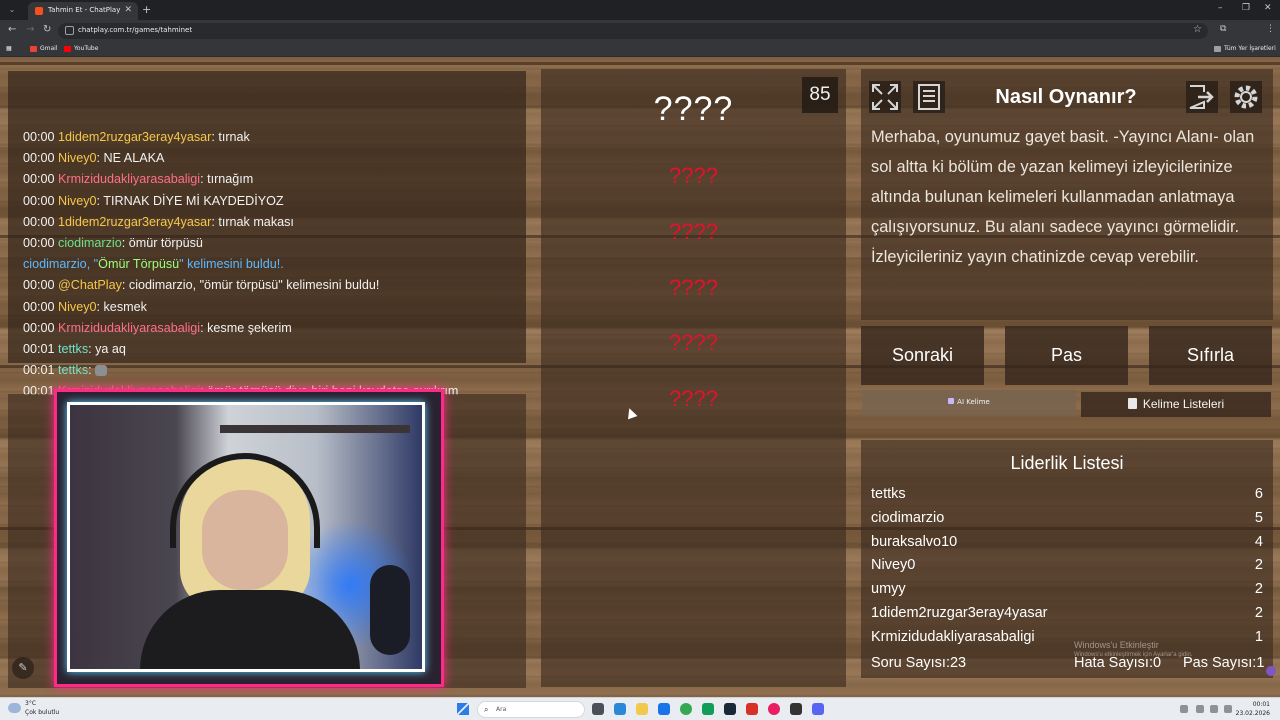 This screenshot has width=1280, height=720. What do you see at coordinates (1067, 639) in the screenshot?
I see `leaderboard-row: Krmizidudakliyarasabaligi 1` at bounding box center [1067, 639].